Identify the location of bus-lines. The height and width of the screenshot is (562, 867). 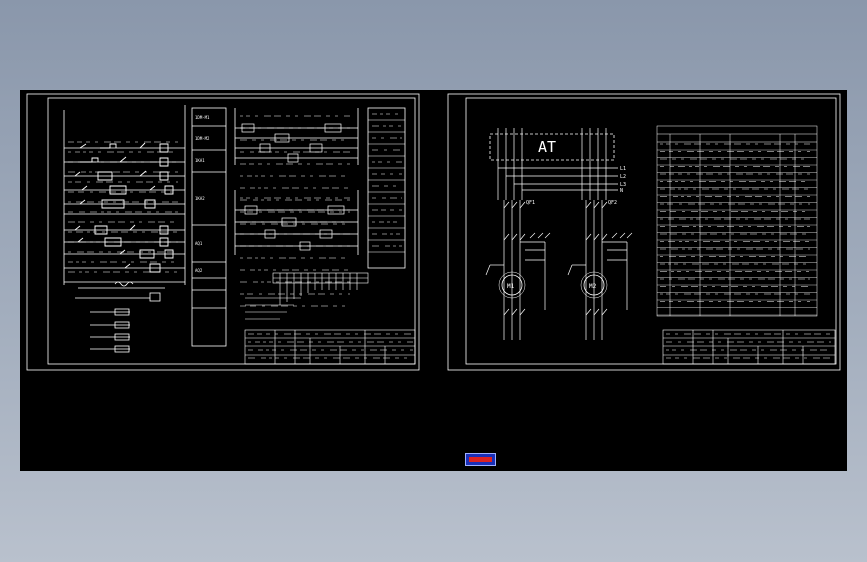
(558, 179).